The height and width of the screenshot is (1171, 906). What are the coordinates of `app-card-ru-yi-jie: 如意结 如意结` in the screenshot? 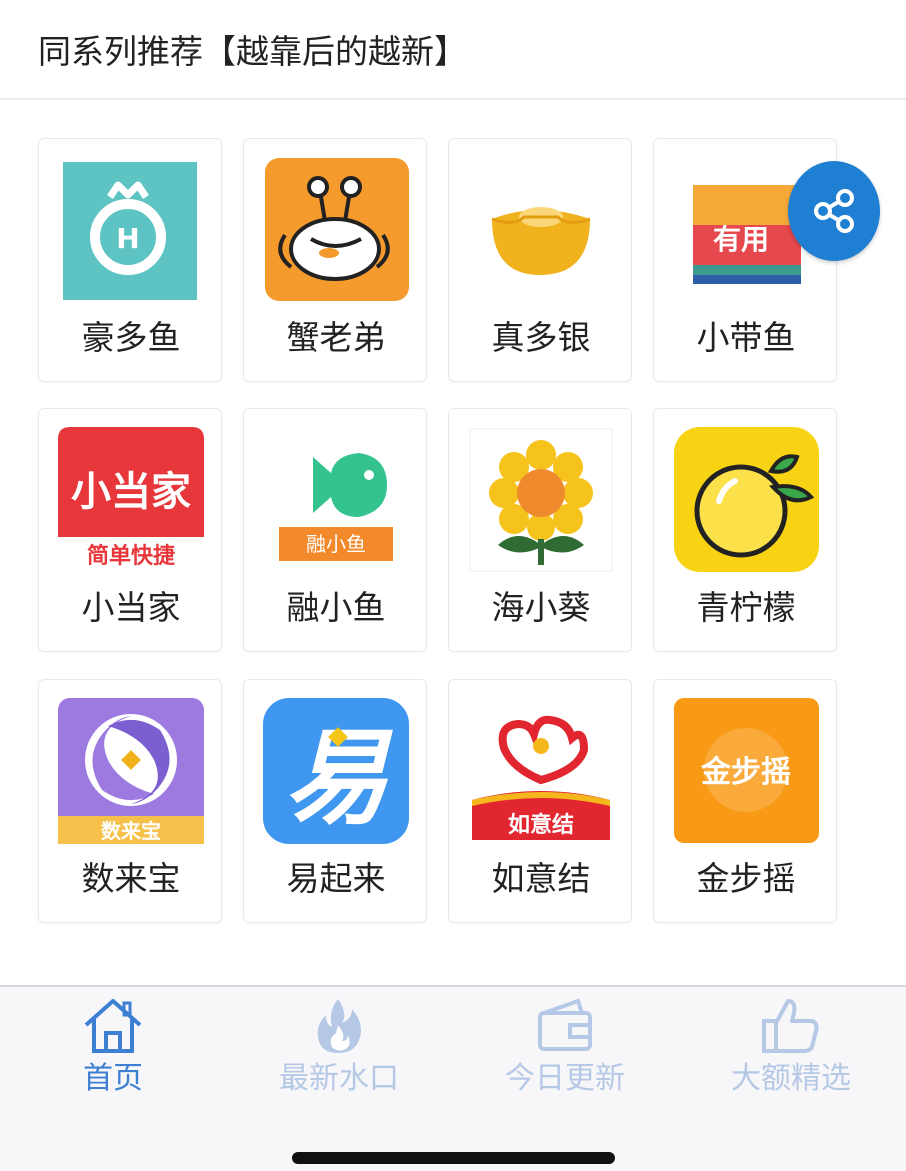 It's located at (540, 801).